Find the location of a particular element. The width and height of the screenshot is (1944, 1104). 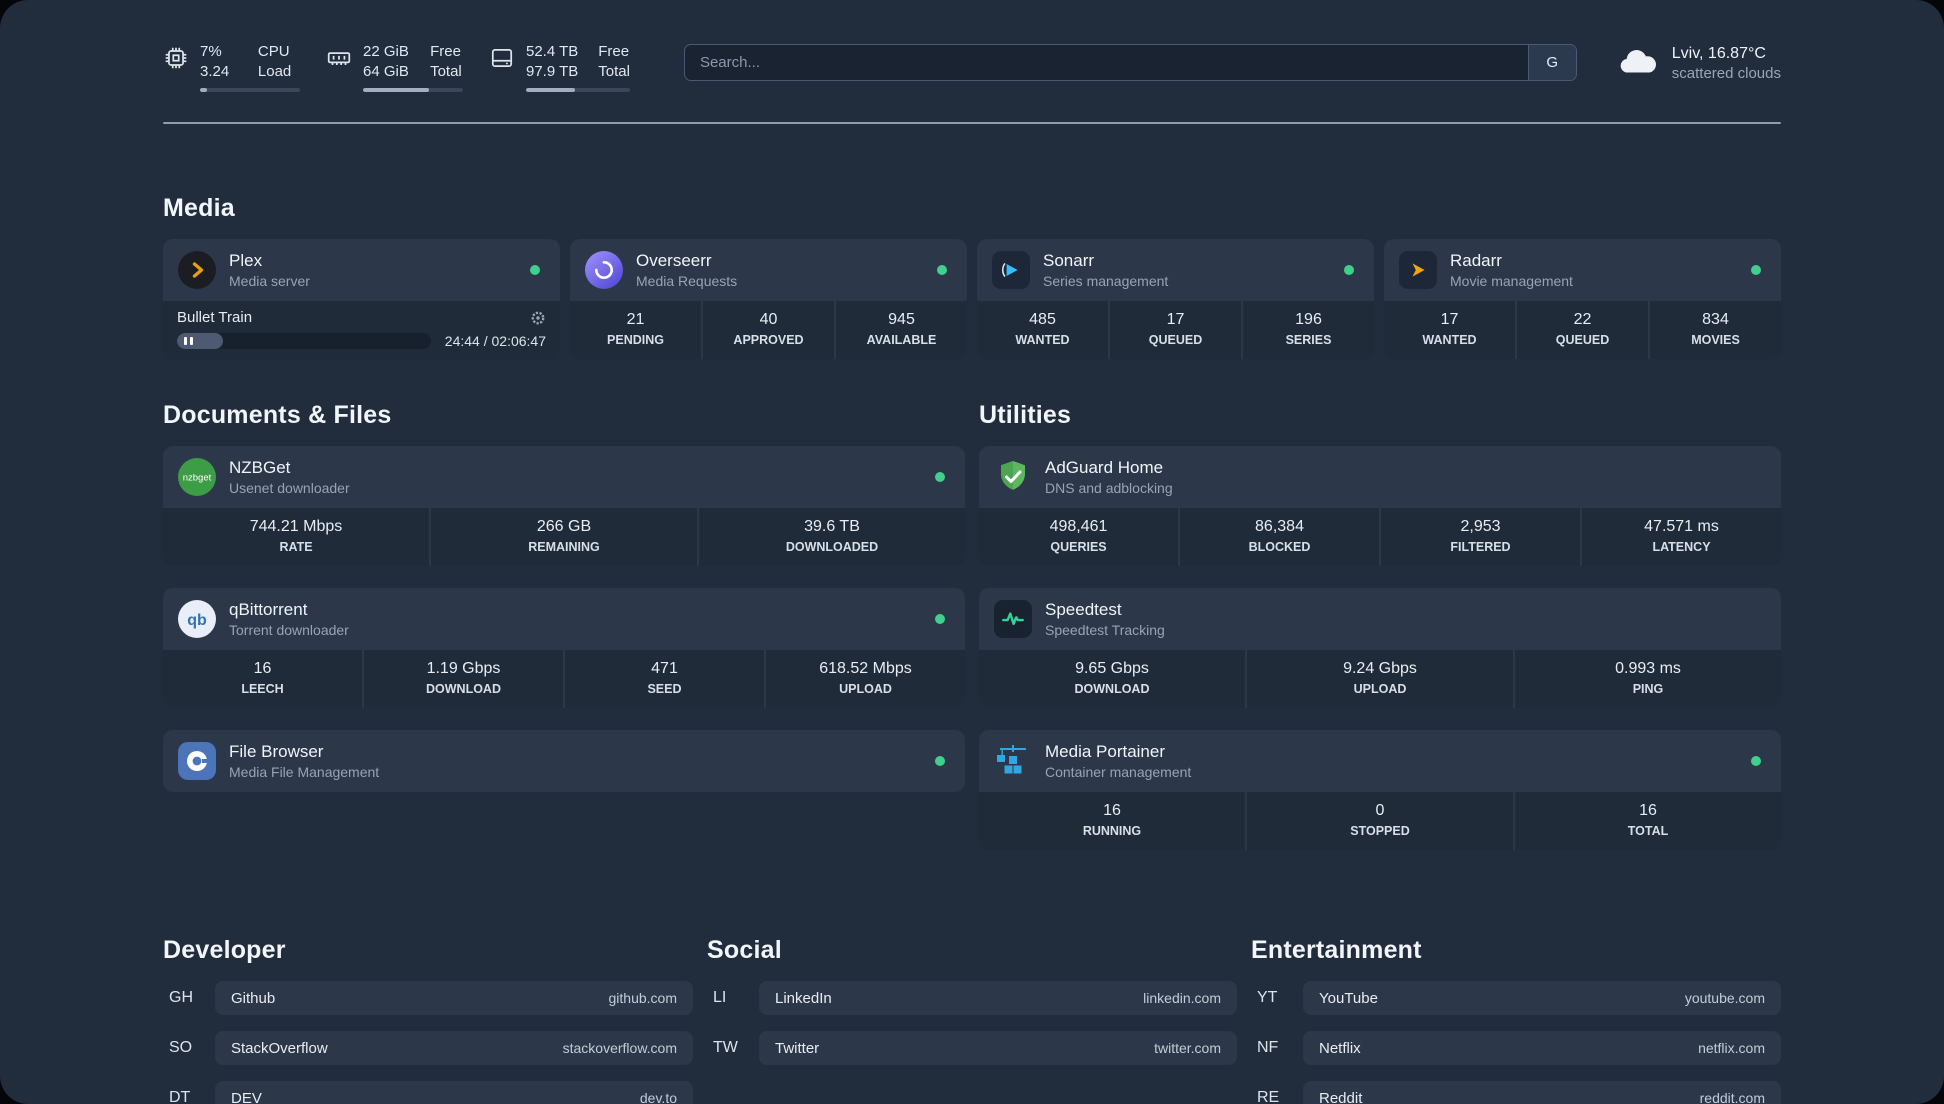

stat-label: APPROVED is located at coordinates (768, 340).